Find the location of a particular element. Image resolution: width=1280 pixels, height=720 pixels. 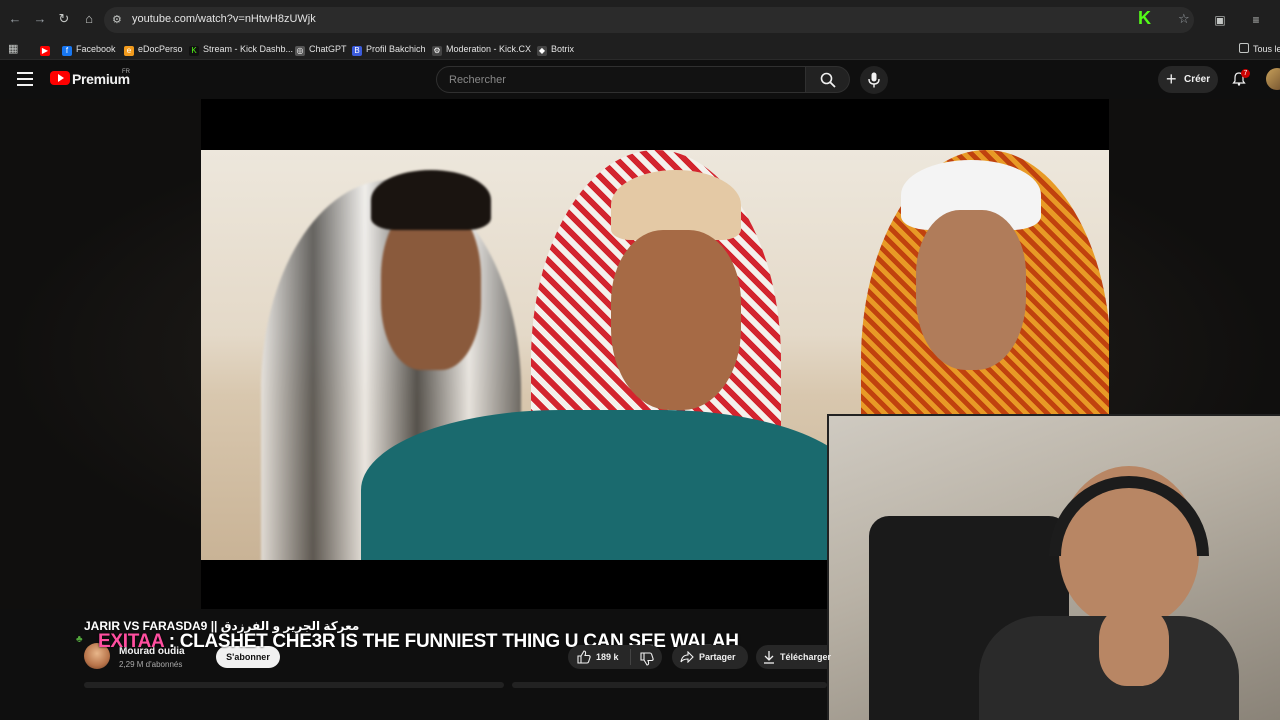

search-input is located at coordinates (619, 80).